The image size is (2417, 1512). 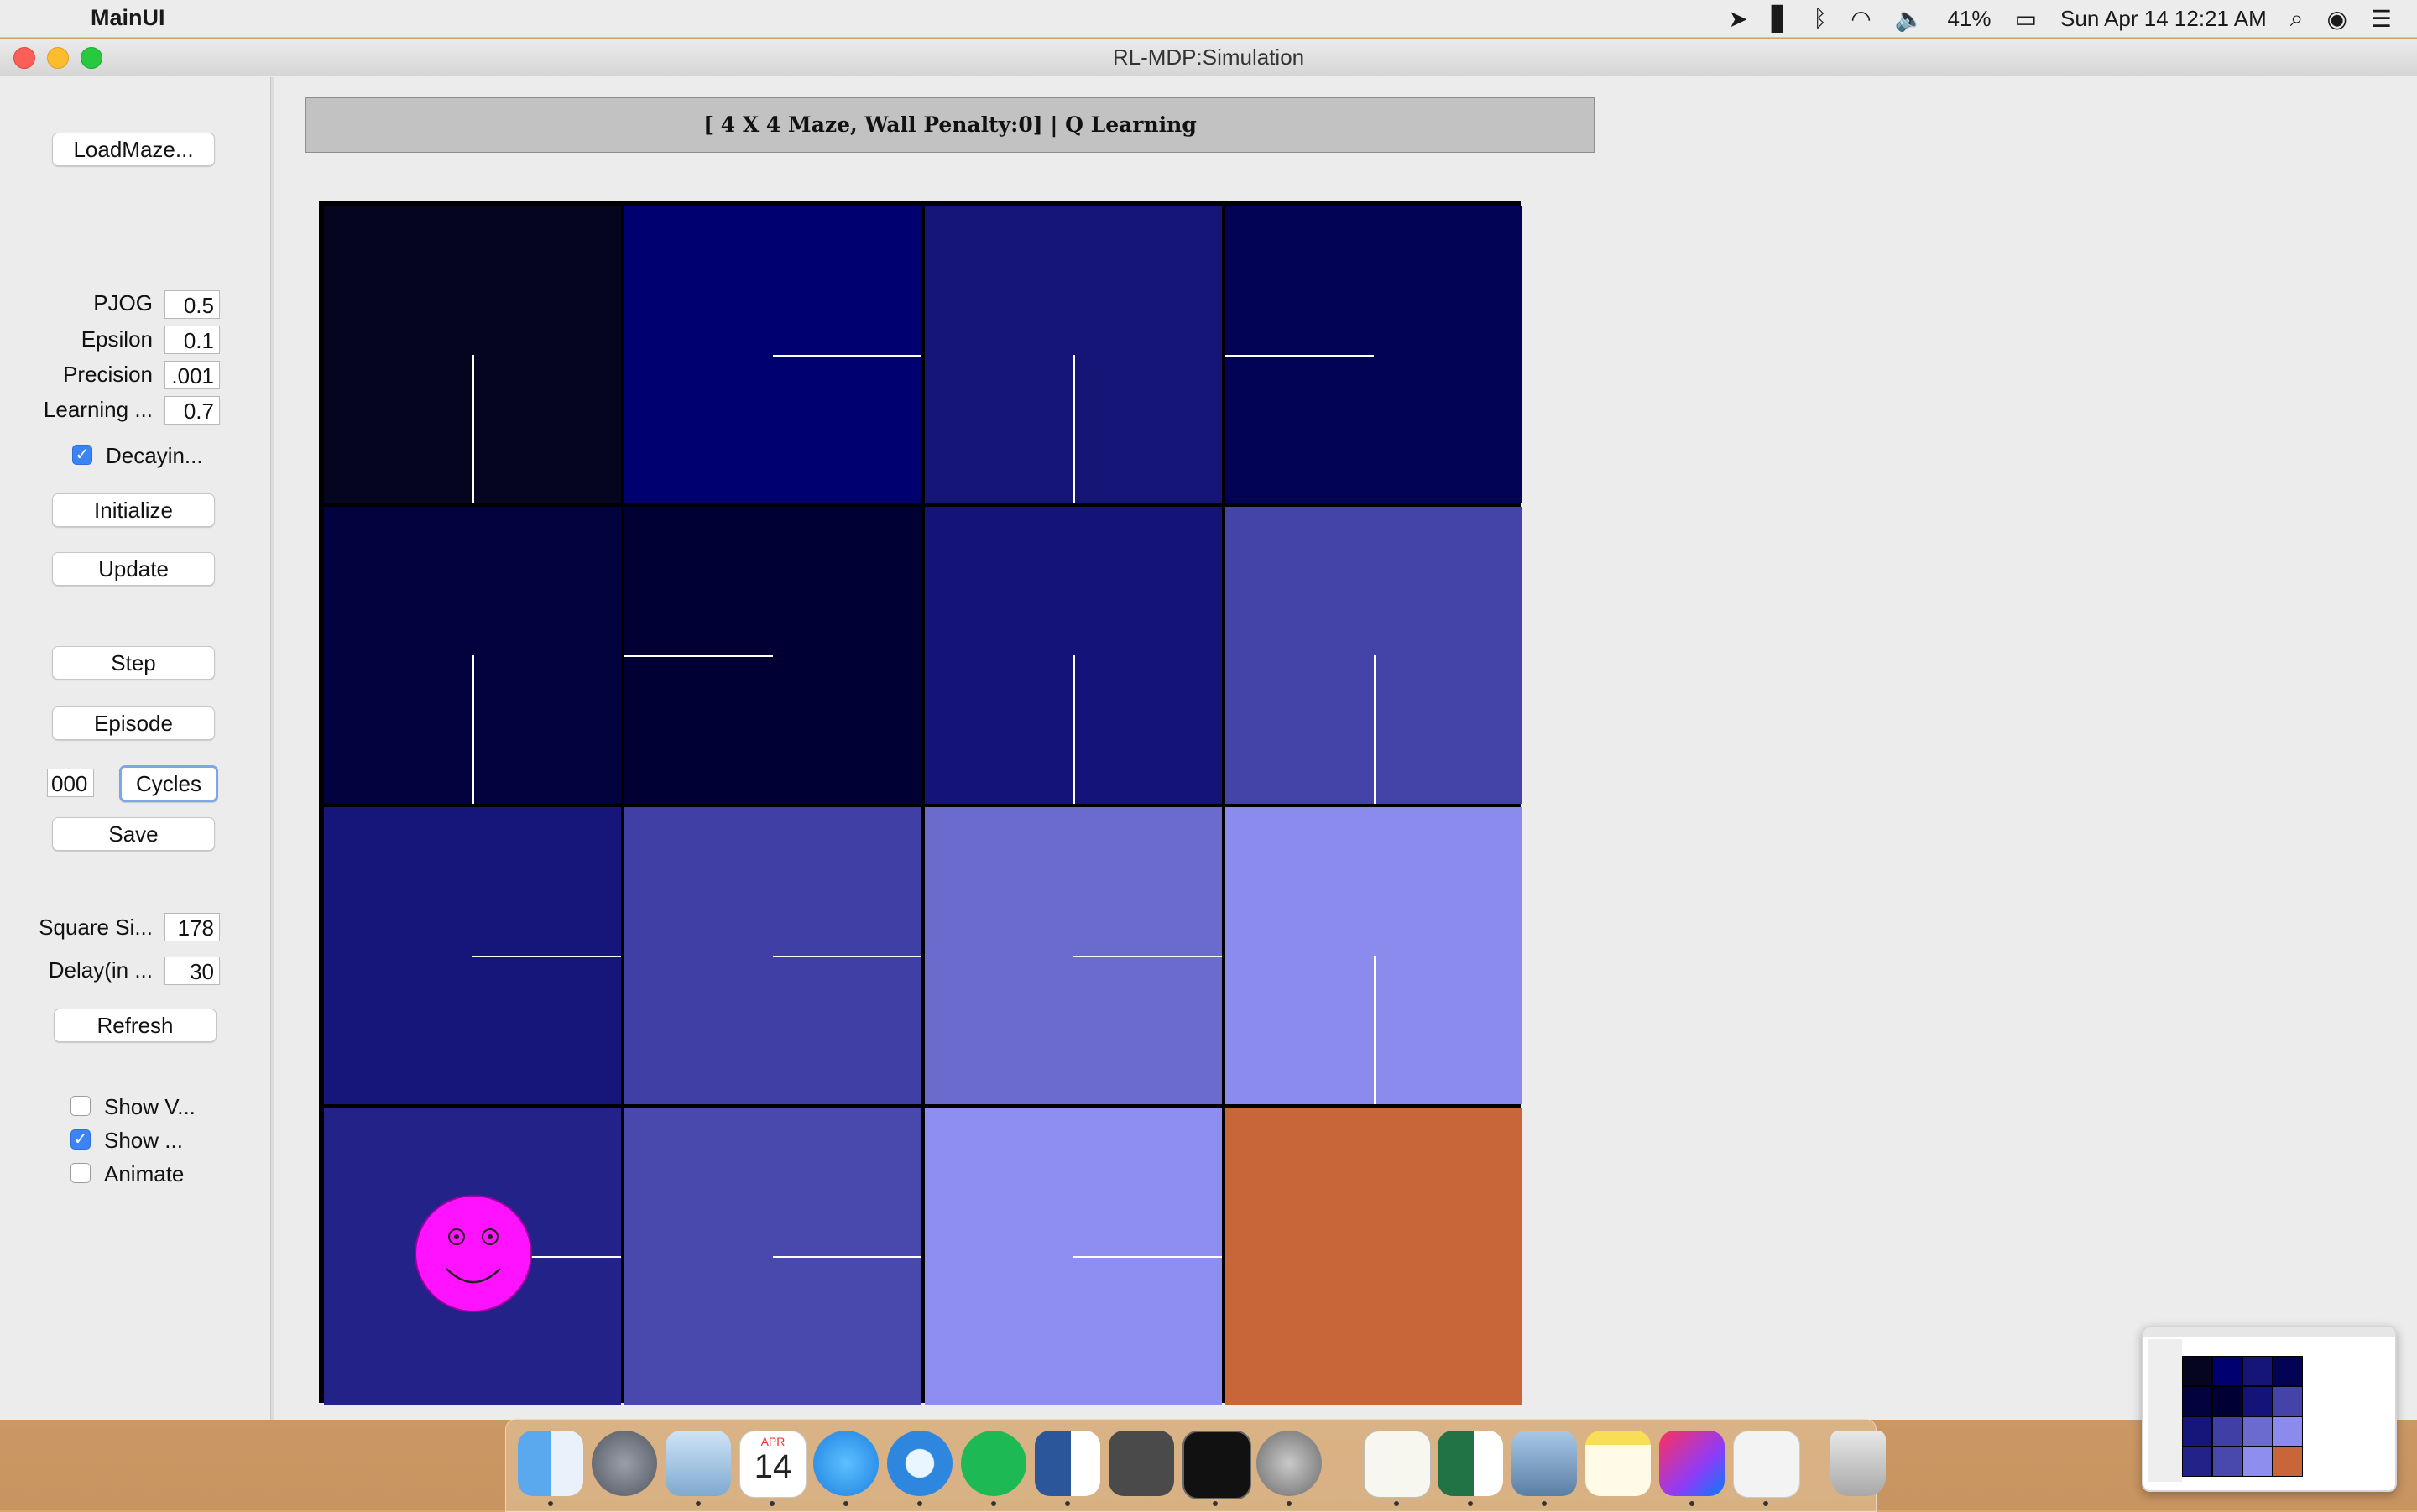 What do you see at coordinates (1618, 1464) in the screenshot?
I see `notes-icon` at bounding box center [1618, 1464].